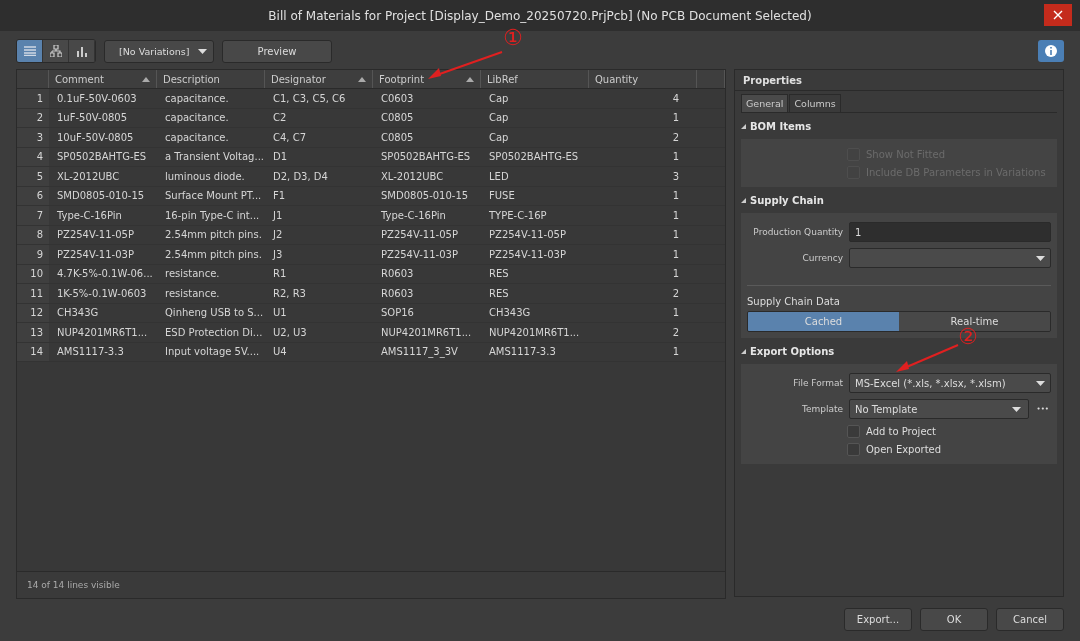 This screenshot has width=1080, height=641. What do you see at coordinates (540, 15) in the screenshot?
I see `window-title: Bill of Materials for Project [Display_Demo_20250720.PrjPcb] (No PCB Document Selected)` at bounding box center [540, 15].